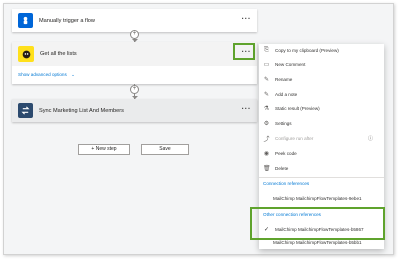  Describe the element at coordinates (283, 123) in the screenshot. I see `menu-item-label: Settings` at that location.